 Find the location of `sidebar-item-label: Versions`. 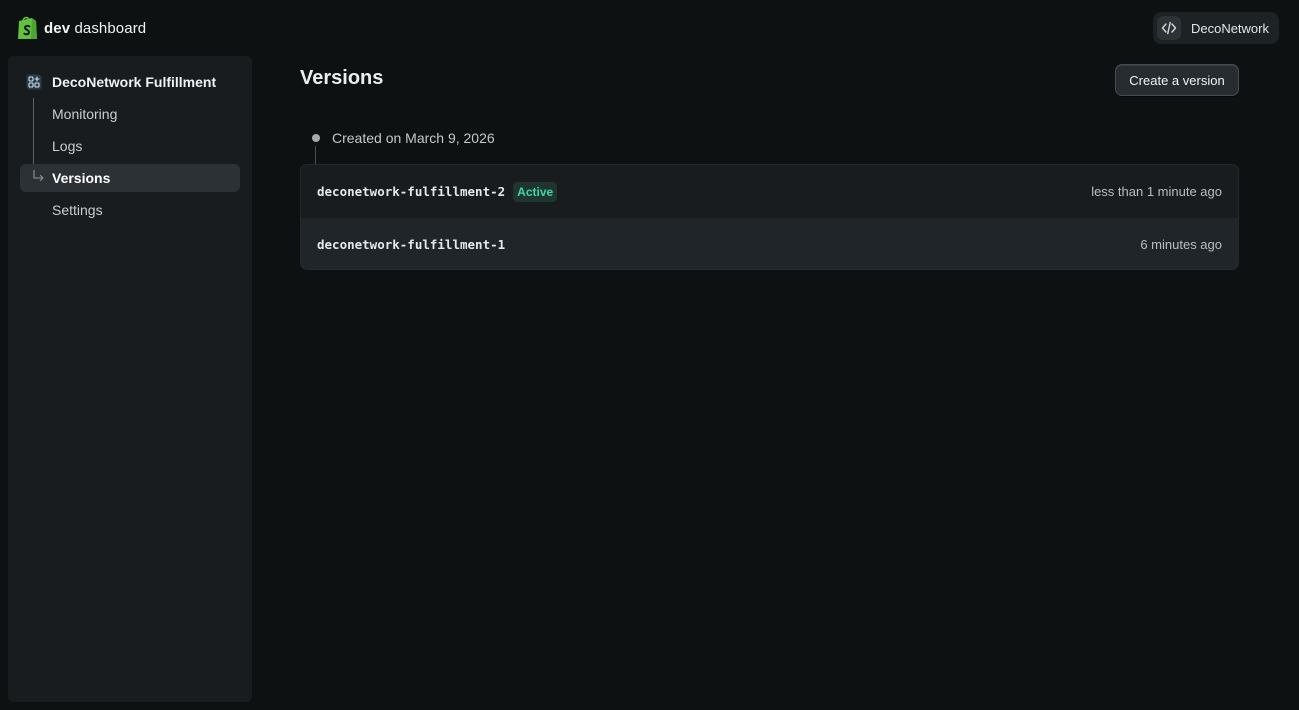

sidebar-item-label: Versions is located at coordinates (81, 178).